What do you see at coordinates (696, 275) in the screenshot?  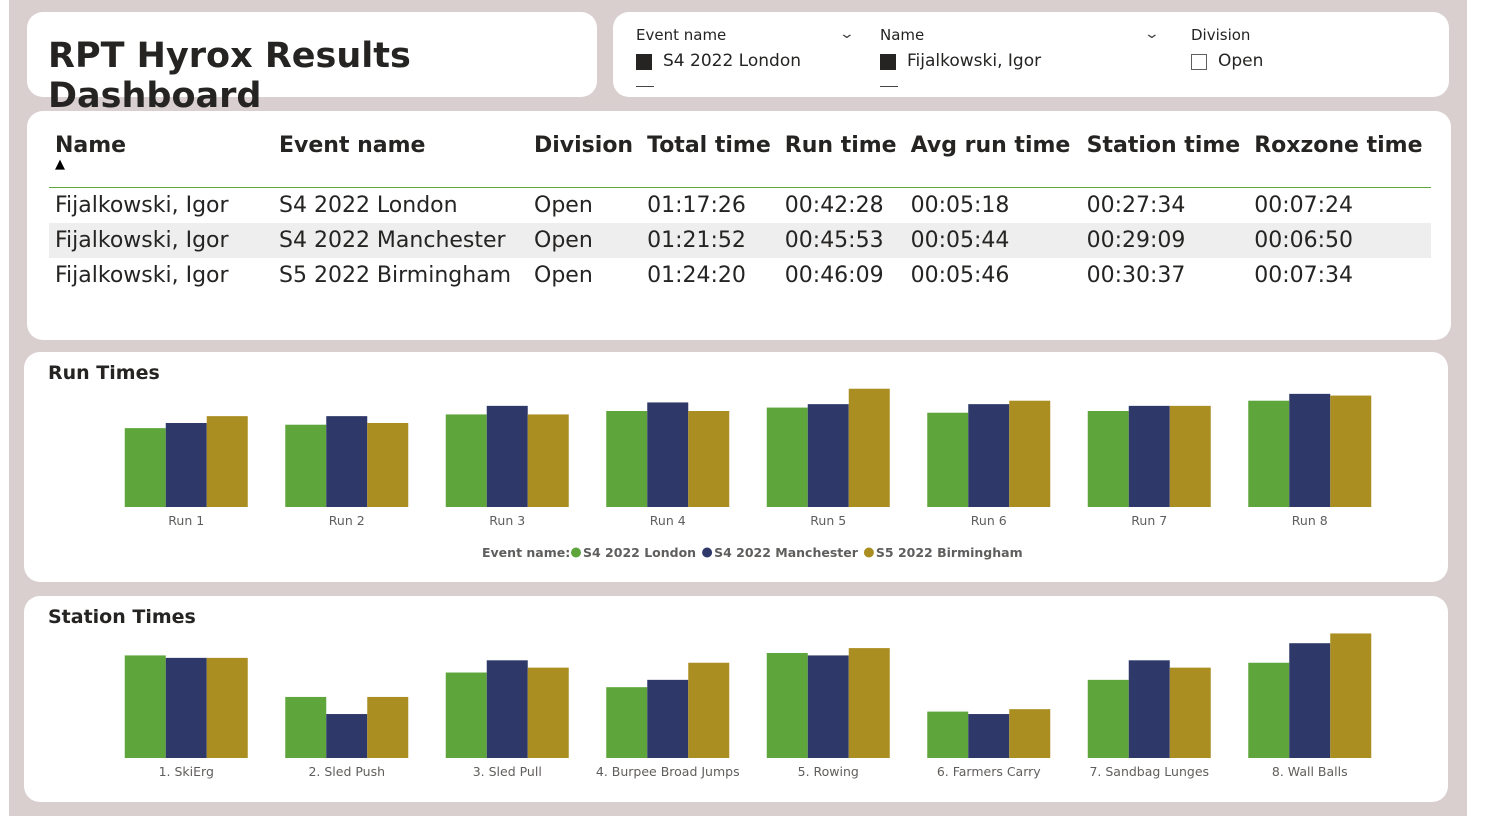 I see `cell-total-time: 01:24:20` at bounding box center [696, 275].